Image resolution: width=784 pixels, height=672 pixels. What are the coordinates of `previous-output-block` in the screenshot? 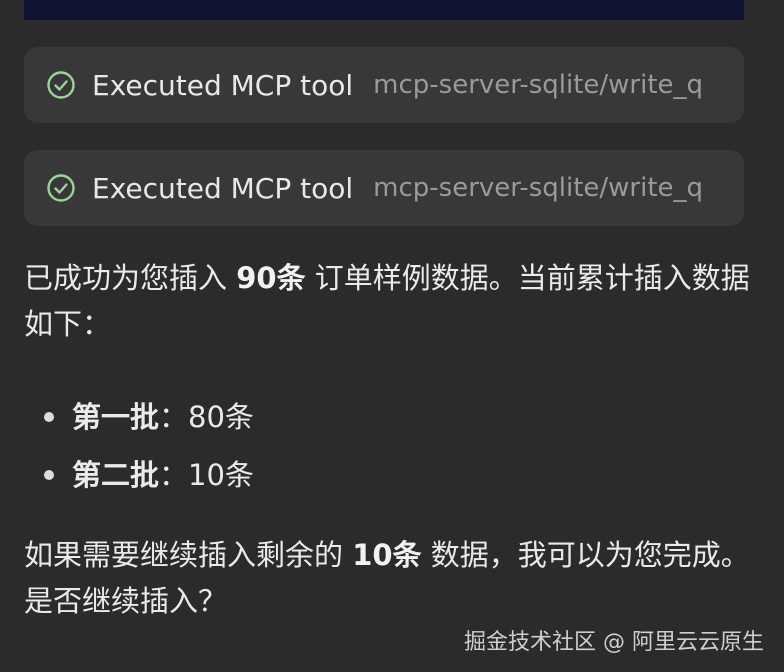 It's located at (384, 10).